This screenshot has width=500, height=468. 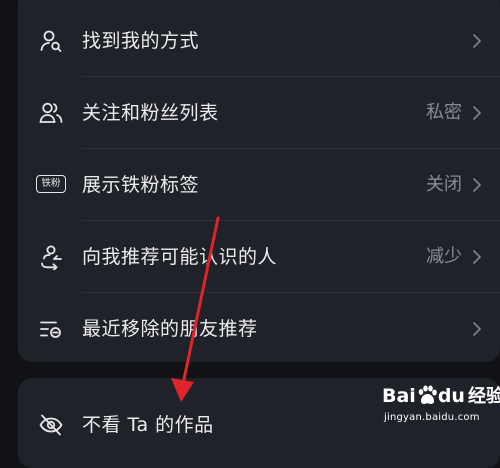 What do you see at coordinates (148, 425) in the screenshot?
I see `hide-works-label: 不看 Ta 的作品` at bounding box center [148, 425].